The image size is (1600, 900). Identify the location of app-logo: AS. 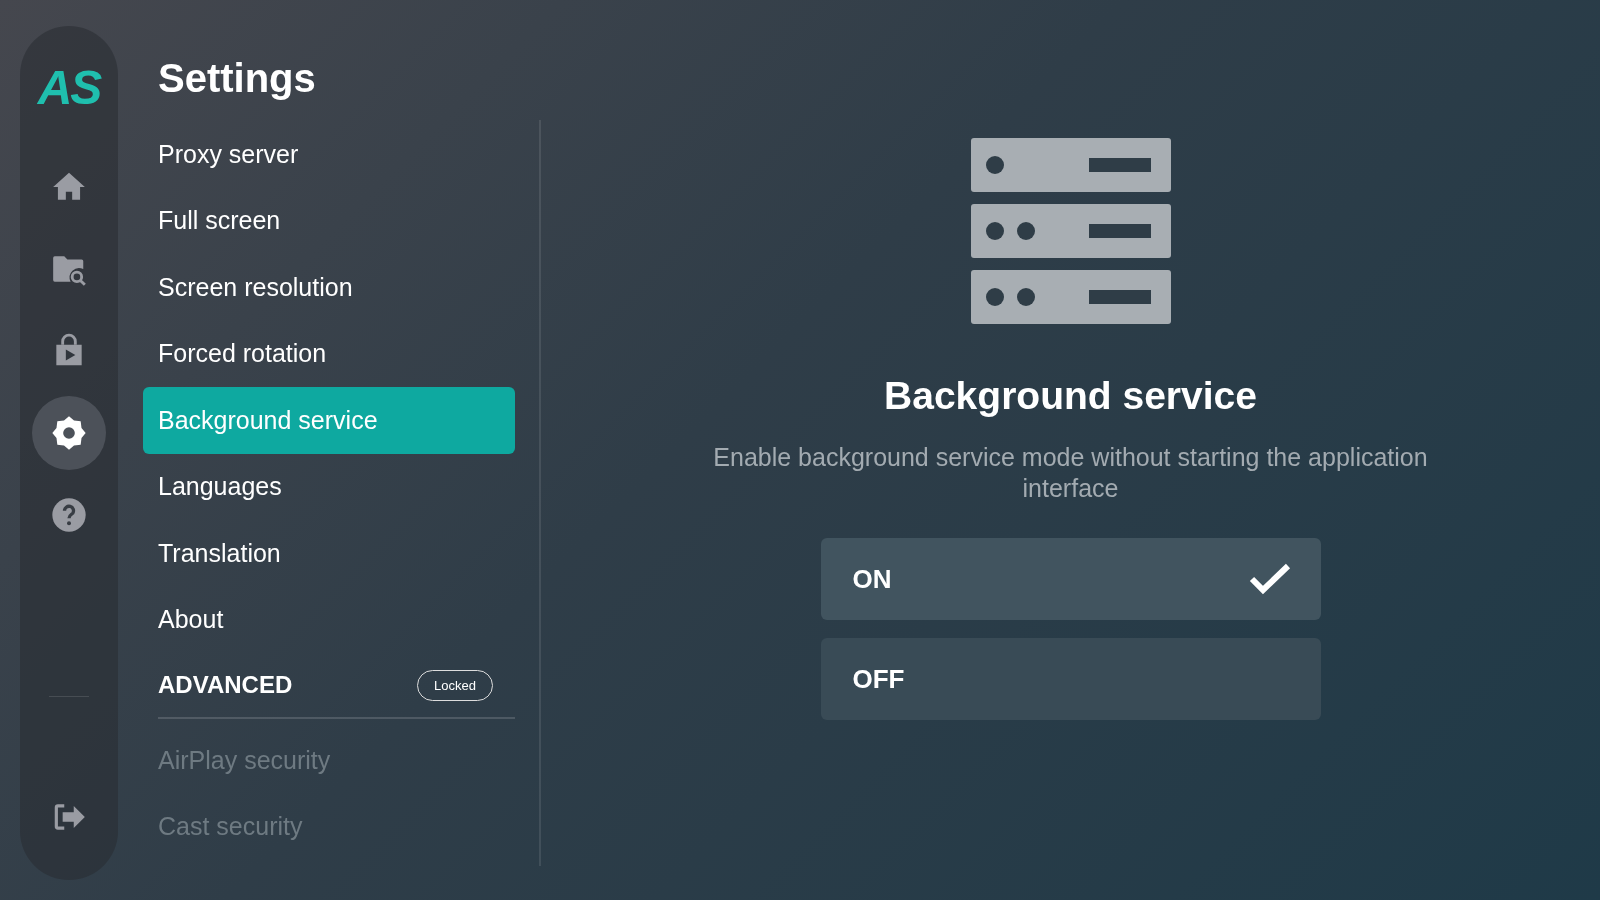
(69, 88).